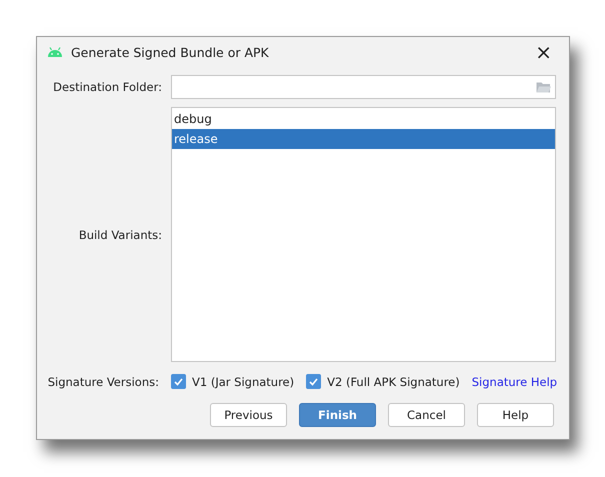 This screenshot has width=605, height=477. What do you see at coordinates (543, 87) in the screenshot?
I see `folder-icon` at bounding box center [543, 87].